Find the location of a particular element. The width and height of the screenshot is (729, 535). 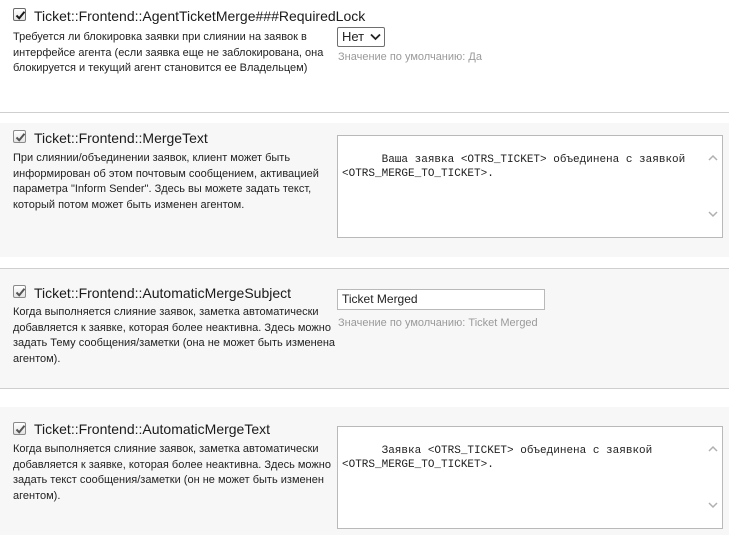

select-value: Нет is located at coordinates (353, 36).